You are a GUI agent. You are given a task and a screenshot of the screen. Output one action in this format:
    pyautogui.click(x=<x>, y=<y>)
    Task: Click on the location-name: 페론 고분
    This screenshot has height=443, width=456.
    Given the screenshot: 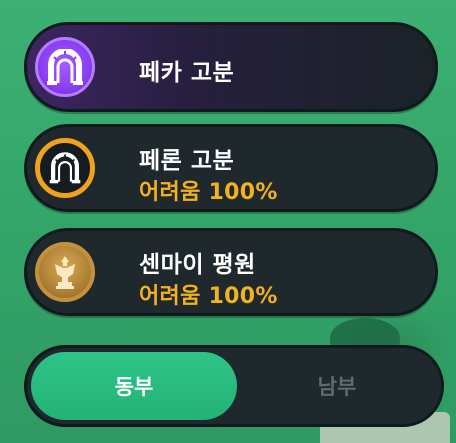 What is the action you would take?
    pyautogui.click(x=187, y=161)
    